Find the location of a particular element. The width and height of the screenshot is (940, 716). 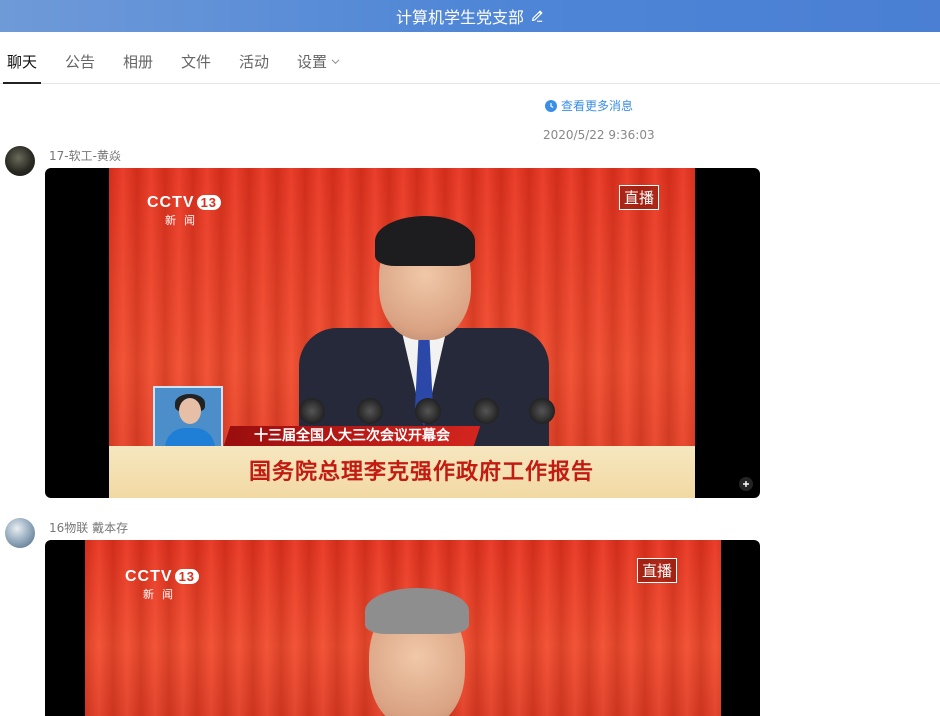

tab-files: 文件 is located at coordinates (196, 58).